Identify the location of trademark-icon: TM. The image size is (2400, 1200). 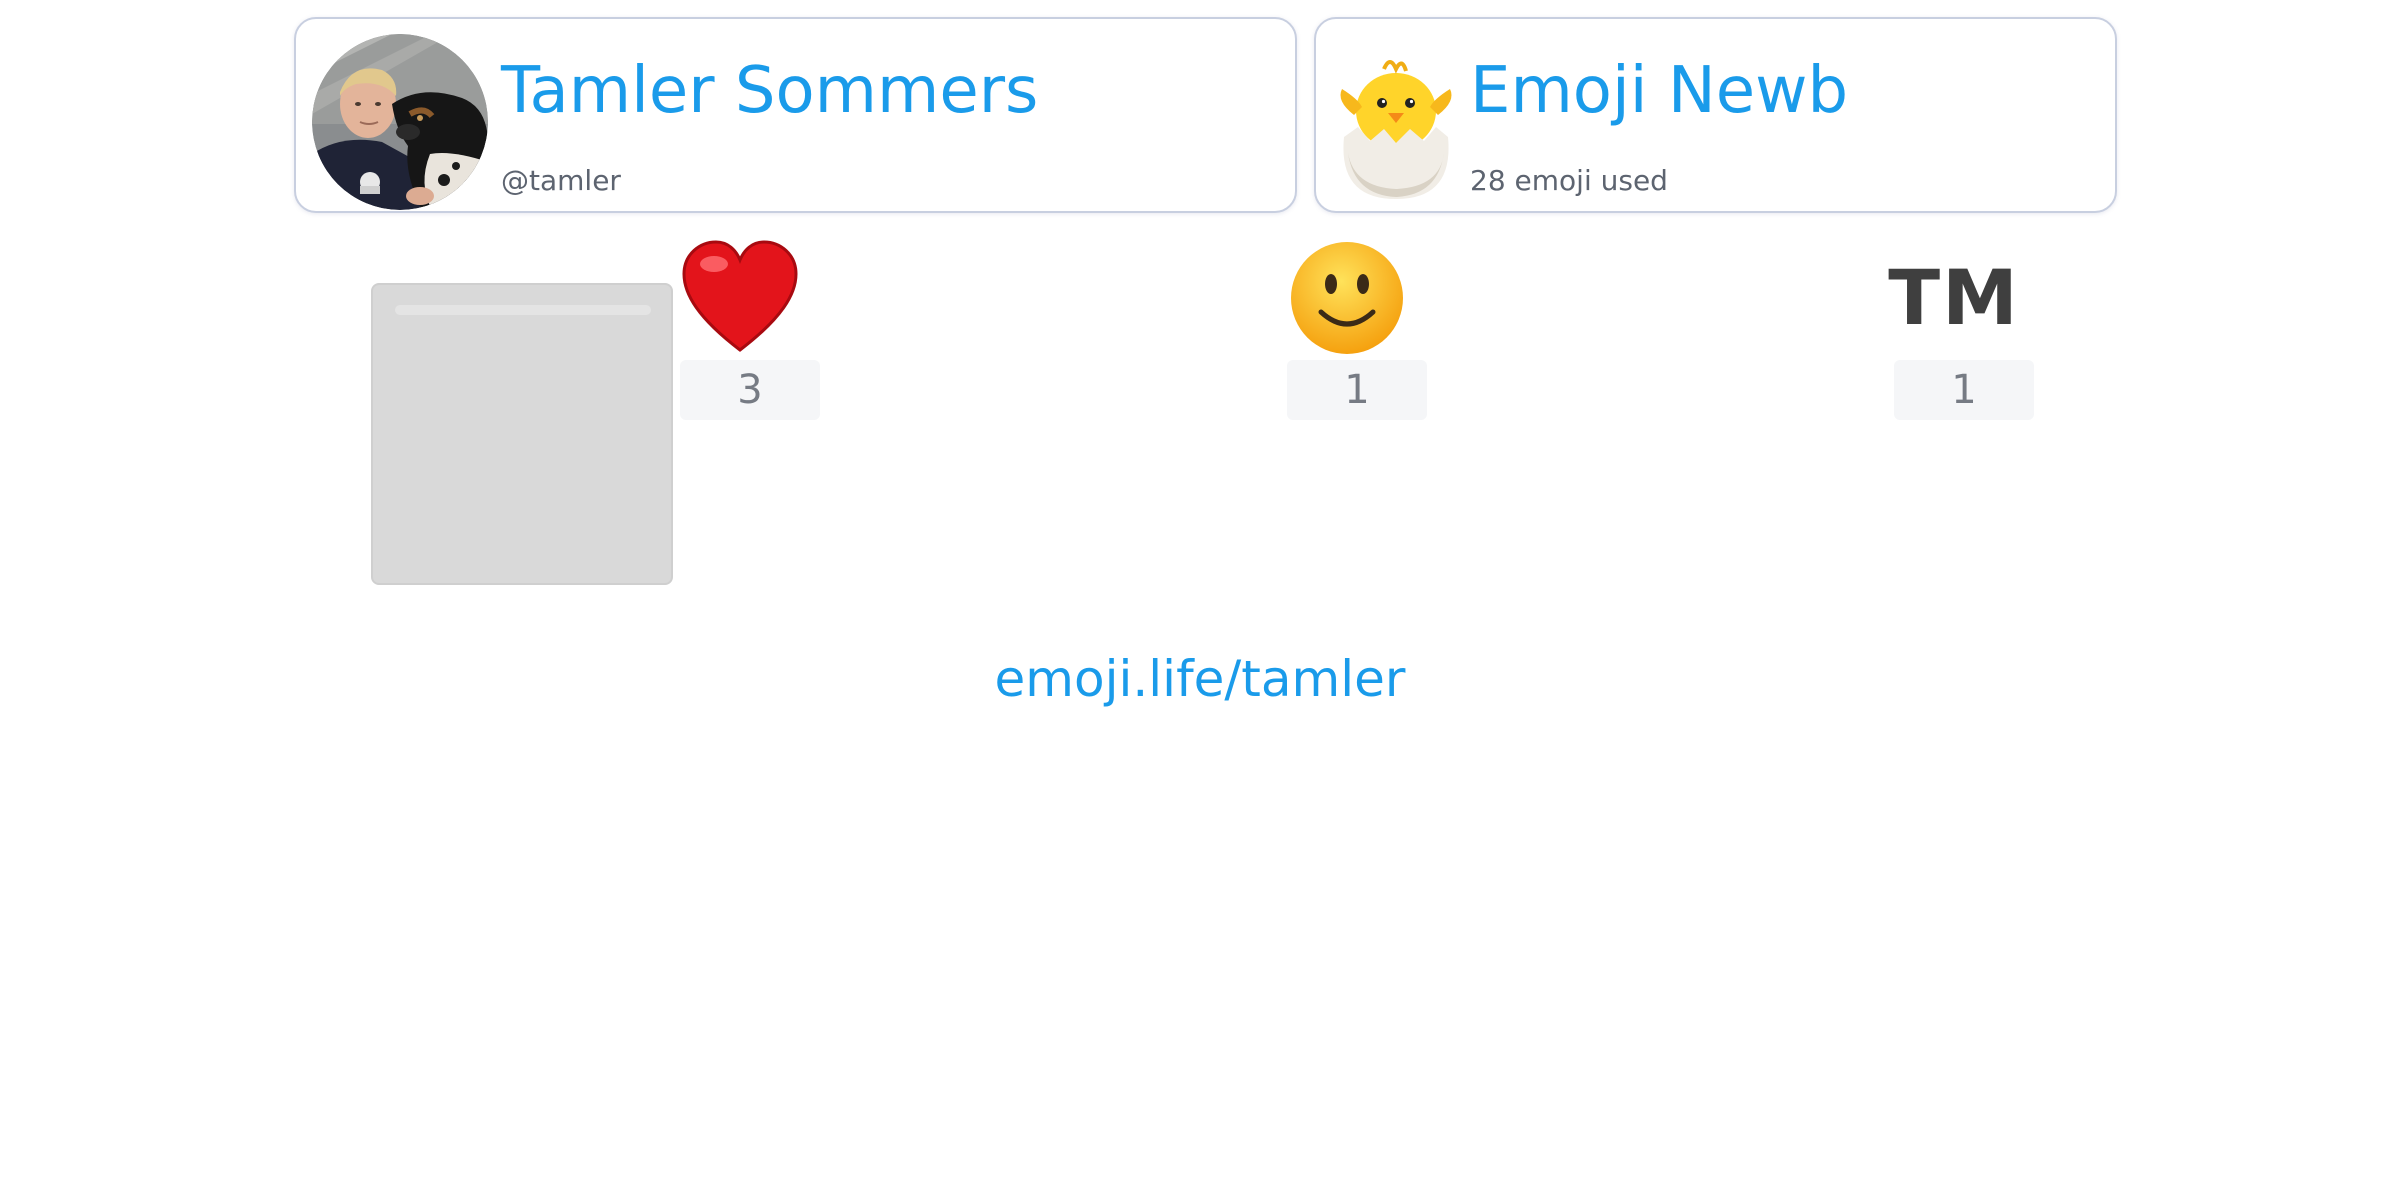
(1952, 298).